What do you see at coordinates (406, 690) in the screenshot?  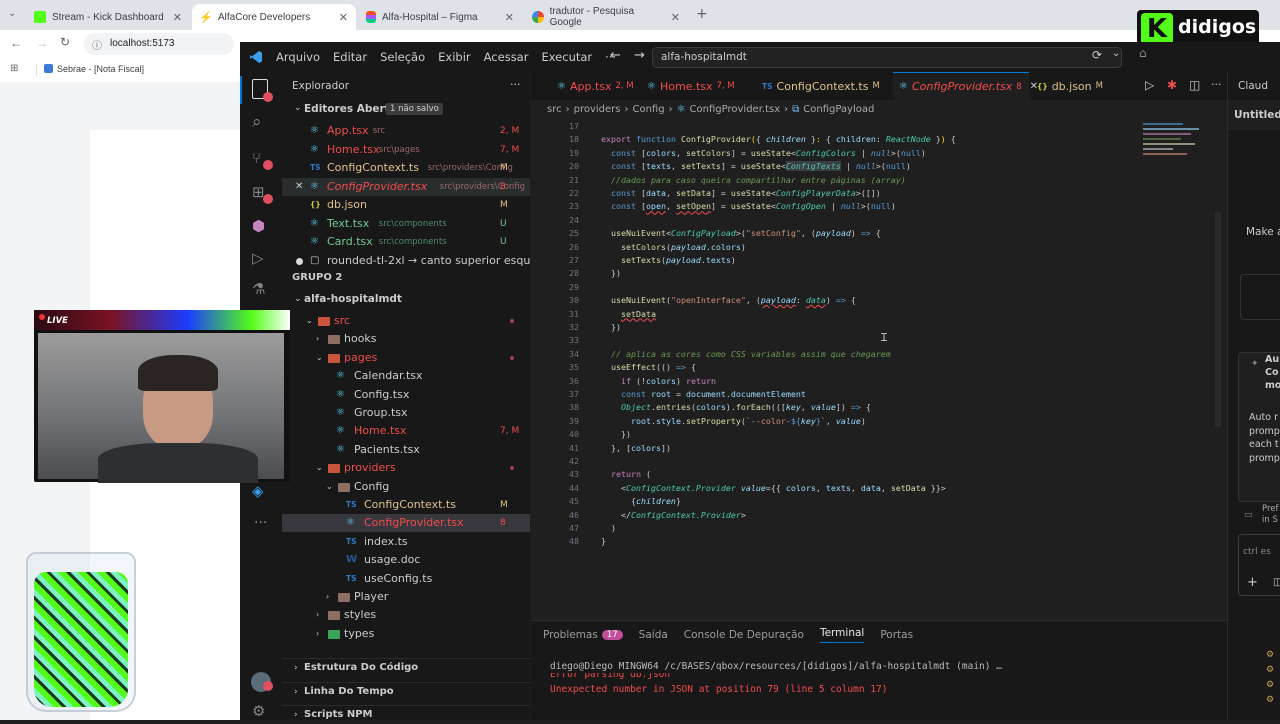 I see `outline-section: › Linha Do Tempo` at bounding box center [406, 690].